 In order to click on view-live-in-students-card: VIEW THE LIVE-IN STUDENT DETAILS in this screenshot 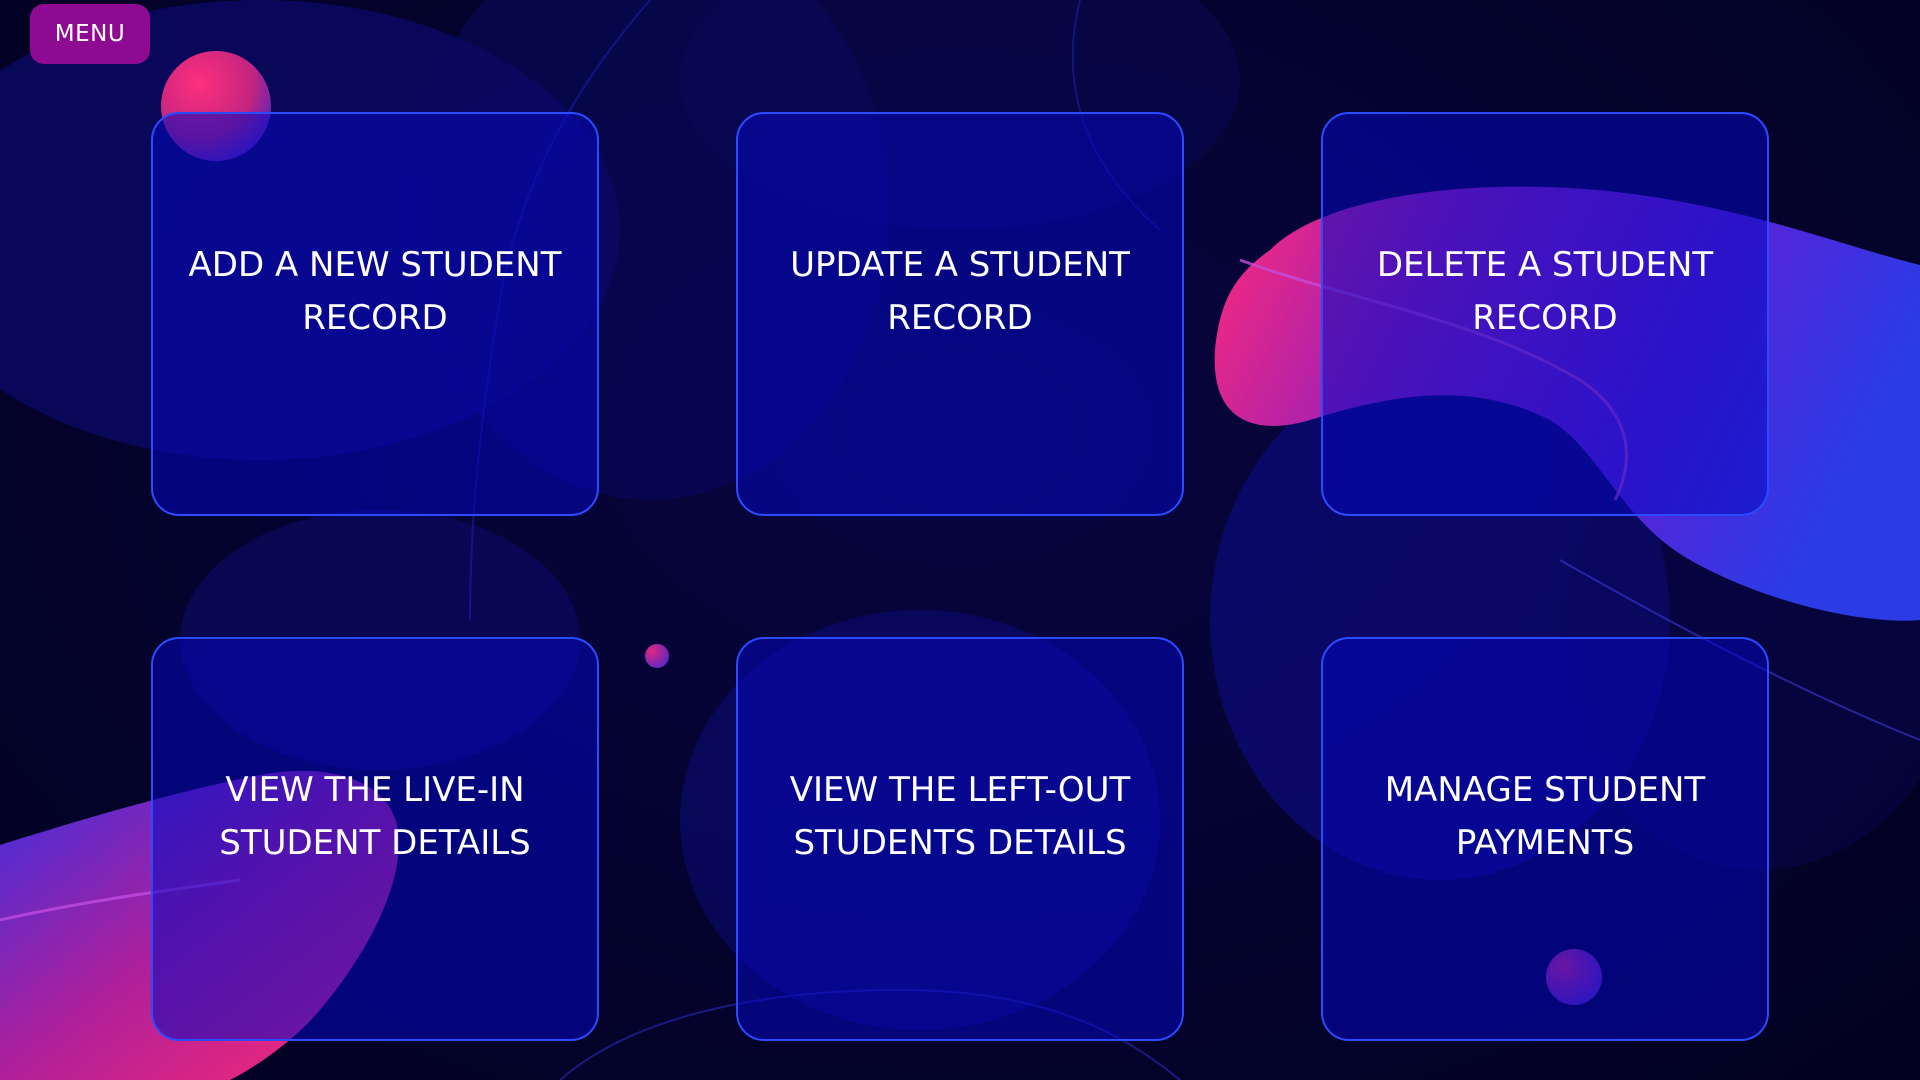, I will do `click(375, 839)`.